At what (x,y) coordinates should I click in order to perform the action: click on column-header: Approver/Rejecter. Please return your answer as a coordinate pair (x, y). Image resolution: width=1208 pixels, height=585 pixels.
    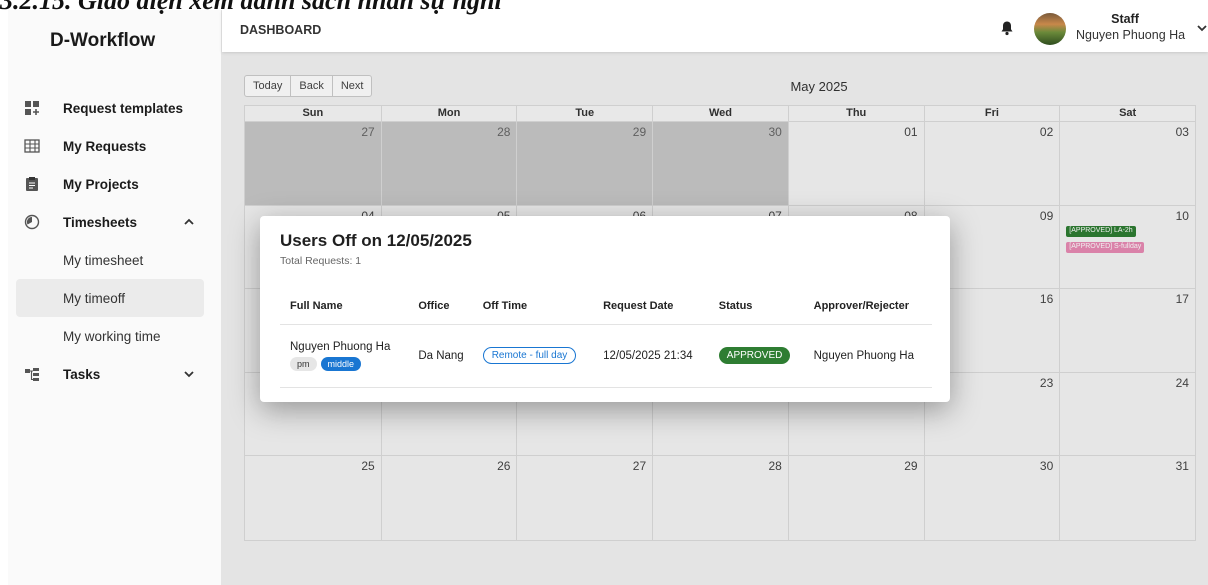
    Looking at the image, I should click on (867, 306).